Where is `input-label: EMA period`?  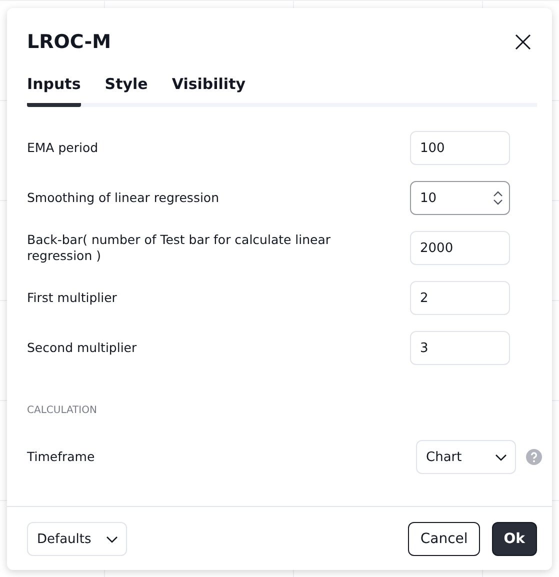
input-label: EMA period is located at coordinates (62, 148).